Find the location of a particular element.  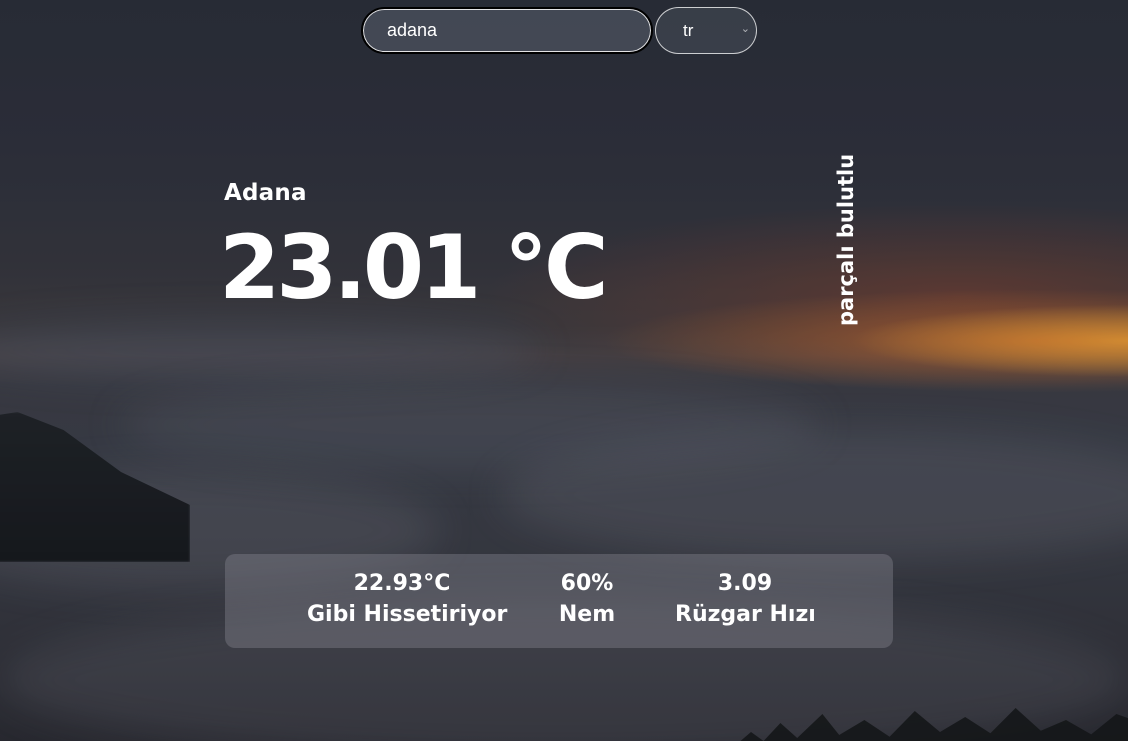

wind-speed-stat: 3.09 Rüzgar Hızı is located at coordinates (745, 599).